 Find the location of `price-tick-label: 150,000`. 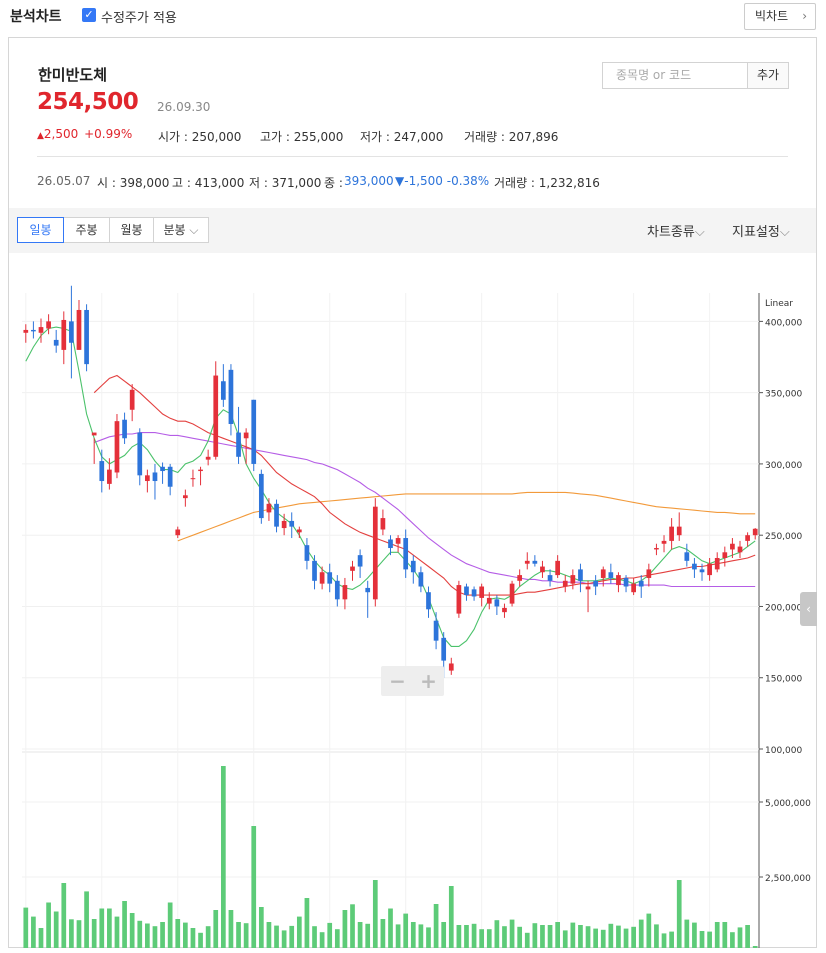

price-tick-label: 150,000 is located at coordinates (783, 680).